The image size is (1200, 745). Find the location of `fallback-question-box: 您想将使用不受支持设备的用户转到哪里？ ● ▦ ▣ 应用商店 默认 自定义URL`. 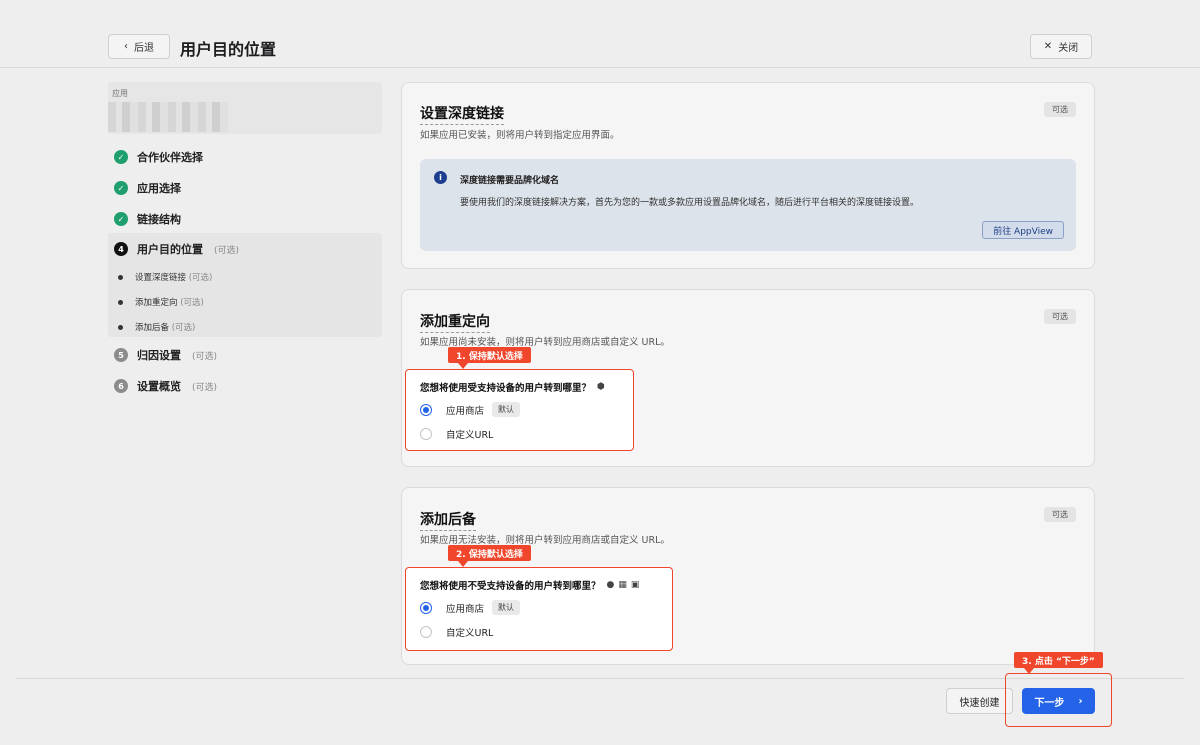

fallback-question-box: 您想将使用不受支持设备的用户转到哪里？ ● ▦ ▣ 应用商店 默认 自定义URL is located at coordinates (539, 609).